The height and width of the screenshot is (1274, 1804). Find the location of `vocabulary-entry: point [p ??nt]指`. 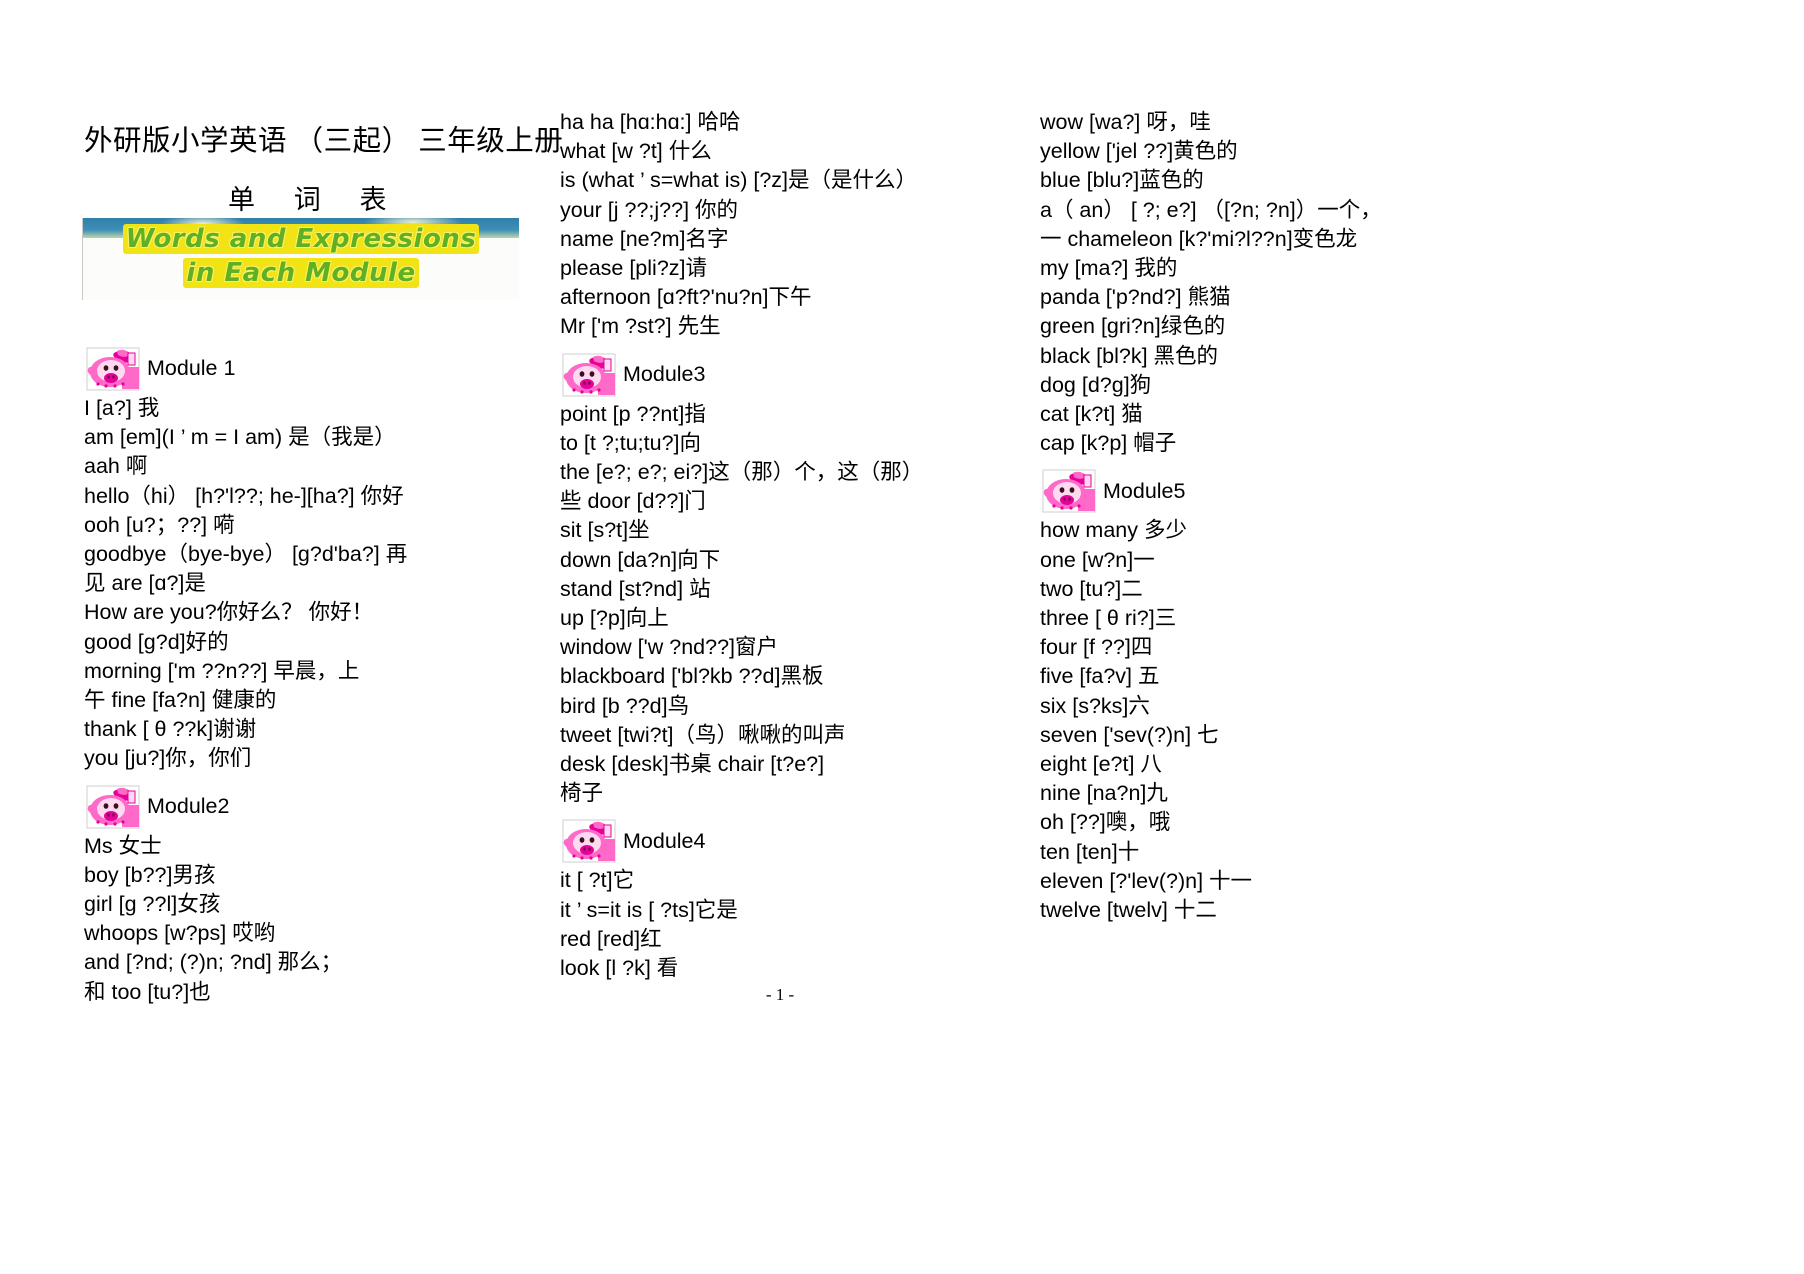

vocabulary-entry: point [p ??nt]指 is located at coordinates (633, 413).